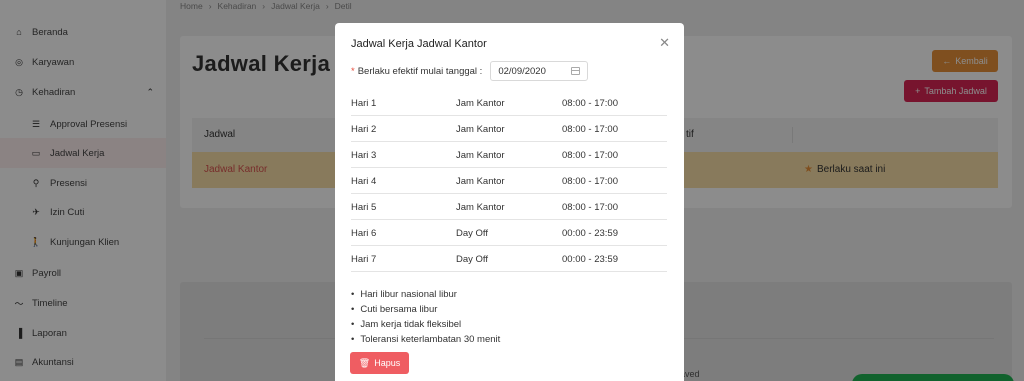 The height and width of the screenshot is (381, 1024). What do you see at coordinates (509, 259) in the screenshot?
I see `schedule-row: Hari 7 Day Off 00:00 - 23:59` at bounding box center [509, 259].